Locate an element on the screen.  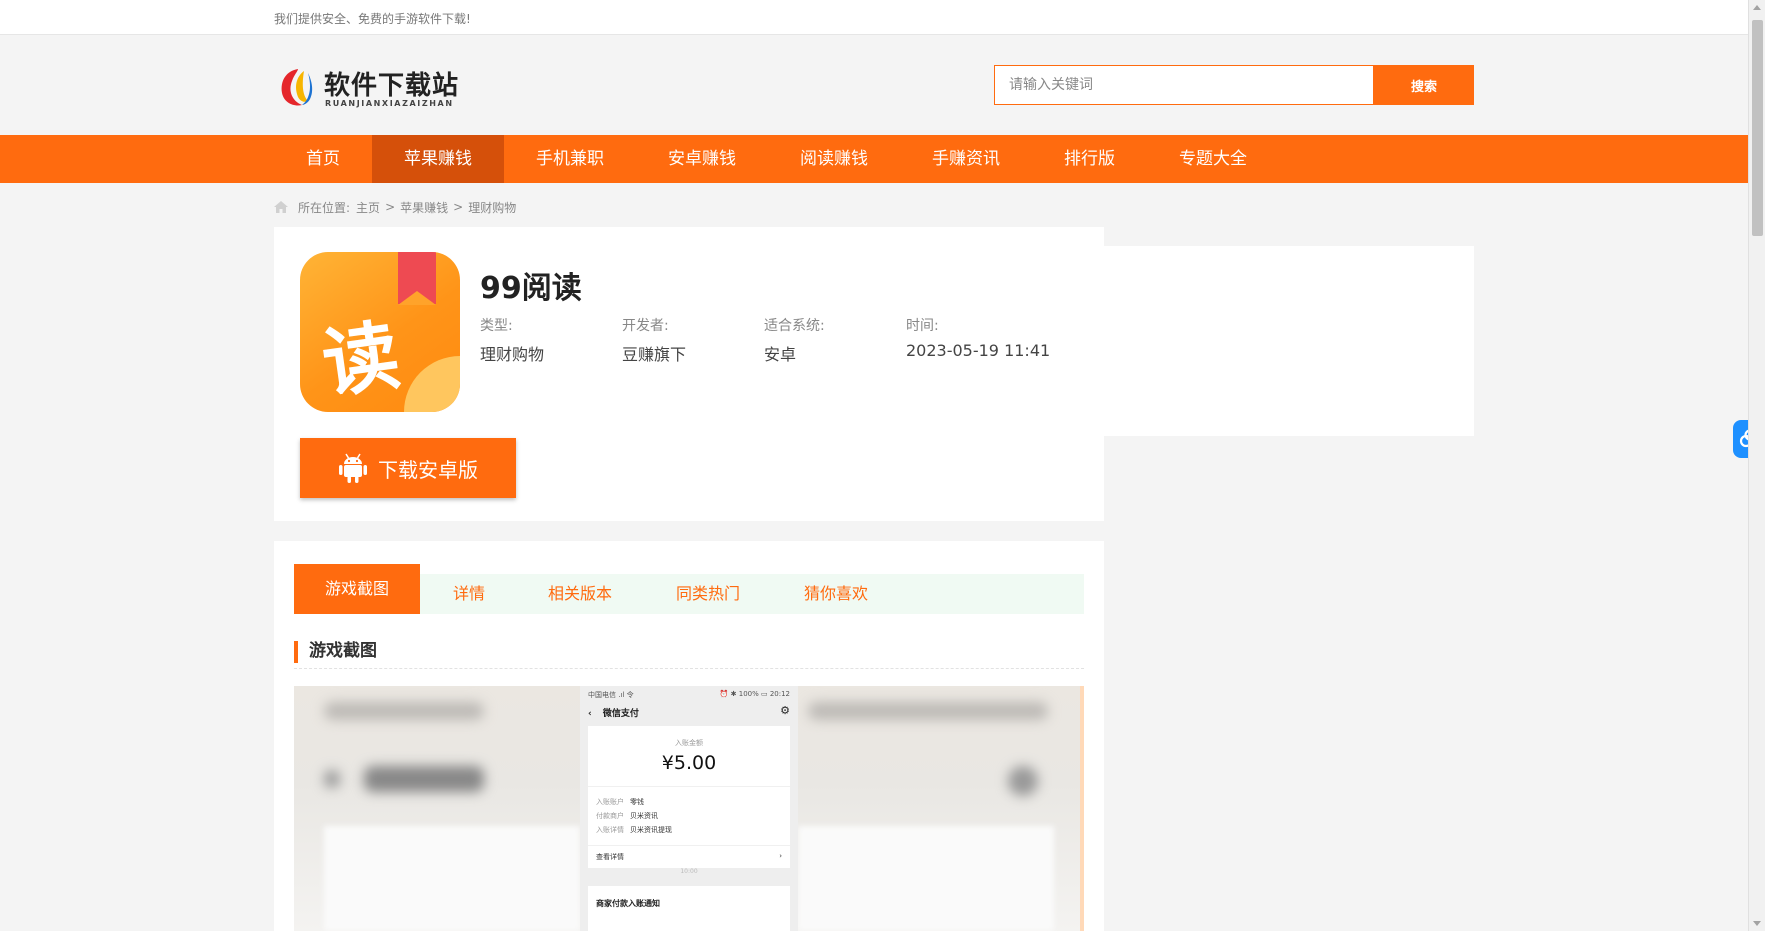
page-curl is located at coordinates (432, 384).